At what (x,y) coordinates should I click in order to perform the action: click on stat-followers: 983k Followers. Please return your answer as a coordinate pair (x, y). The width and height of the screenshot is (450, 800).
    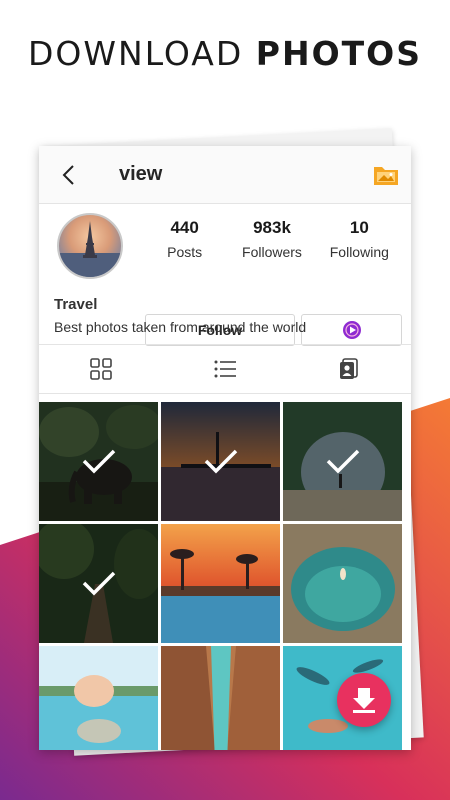
    Looking at the image, I should click on (271, 239).